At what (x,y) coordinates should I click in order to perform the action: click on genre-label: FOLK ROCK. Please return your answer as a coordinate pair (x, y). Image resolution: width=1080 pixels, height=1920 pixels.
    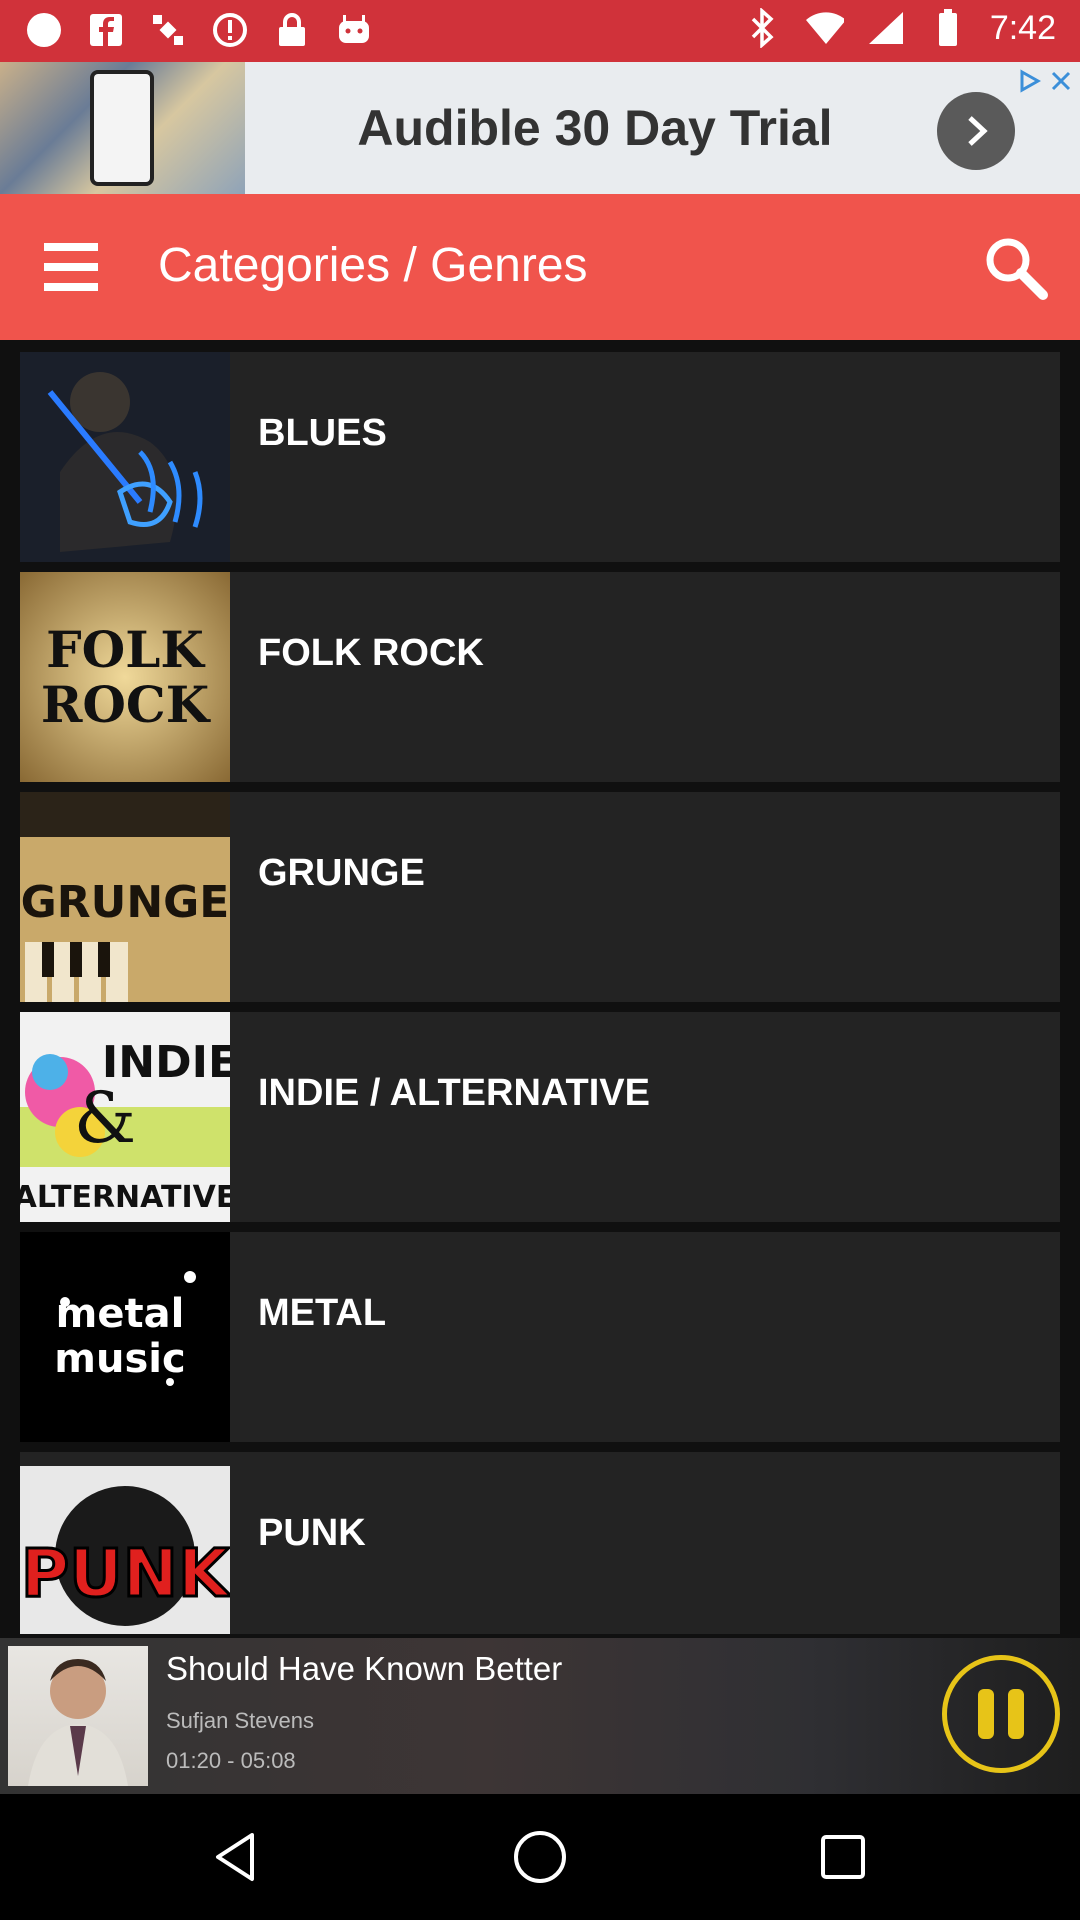
    Looking at the image, I should click on (371, 653).